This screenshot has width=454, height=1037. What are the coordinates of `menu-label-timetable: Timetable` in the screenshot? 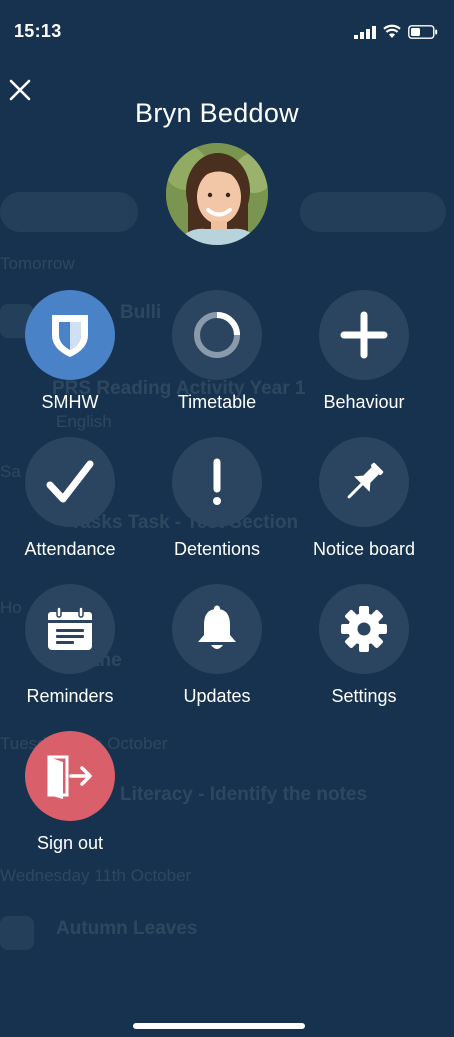 It's located at (217, 402).